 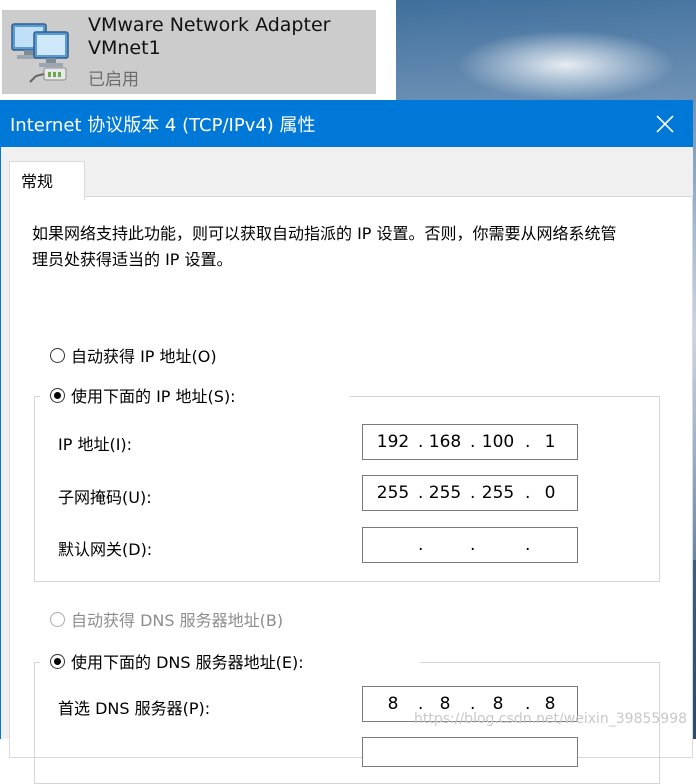 I want to click on adapter-name: VMware Network Adapter VMnet1, so click(x=209, y=36).